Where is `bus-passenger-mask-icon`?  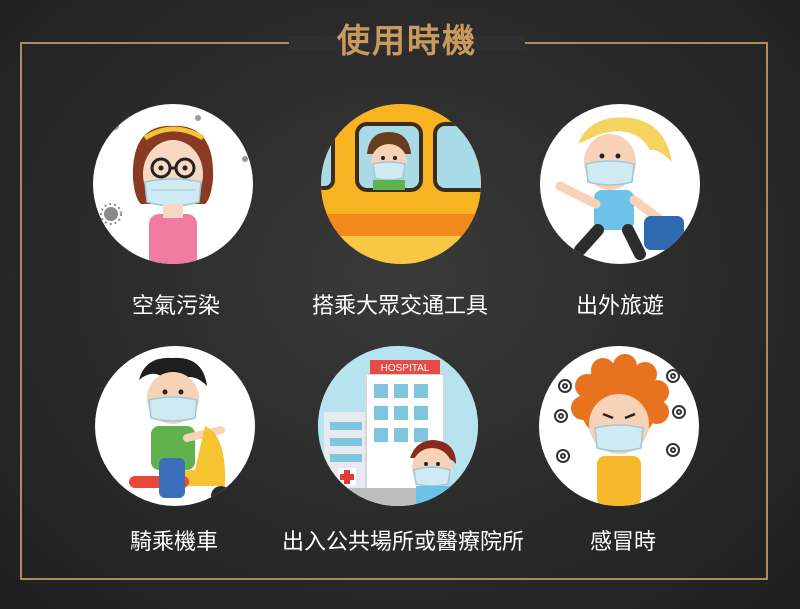
bus-passenger-mask-icon is located at coordinates (401, 184).